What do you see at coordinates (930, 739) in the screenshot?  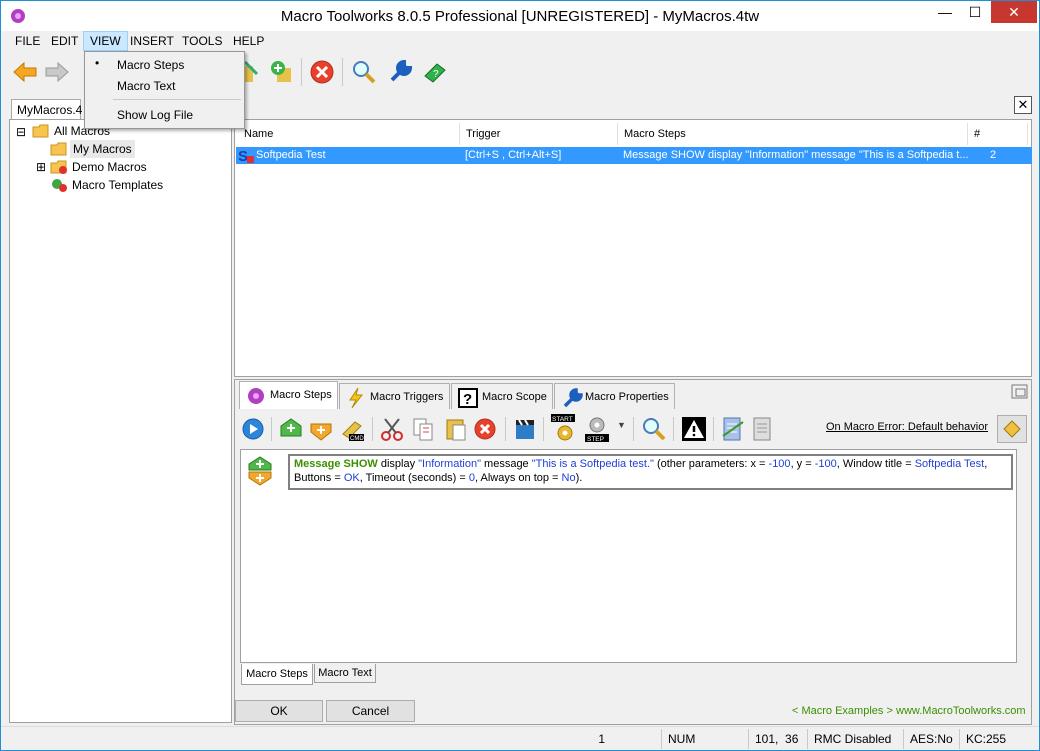 I see `status-aes: AES:No` at bounding box center [930, 739].